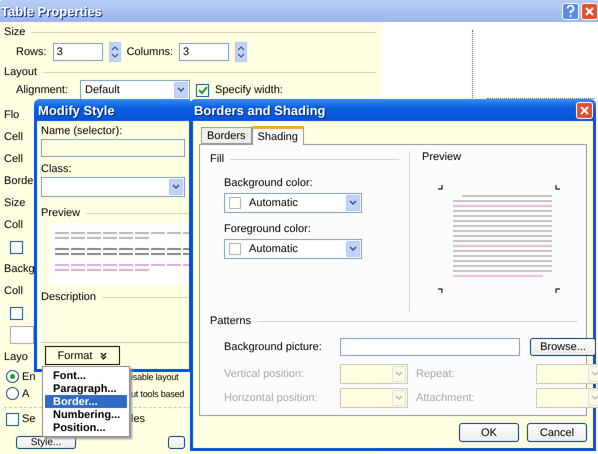  What do you see at coordinates (273, 347) in the screenshot?
I see `field-label: Background picture:` at bounding box center [273, 347].